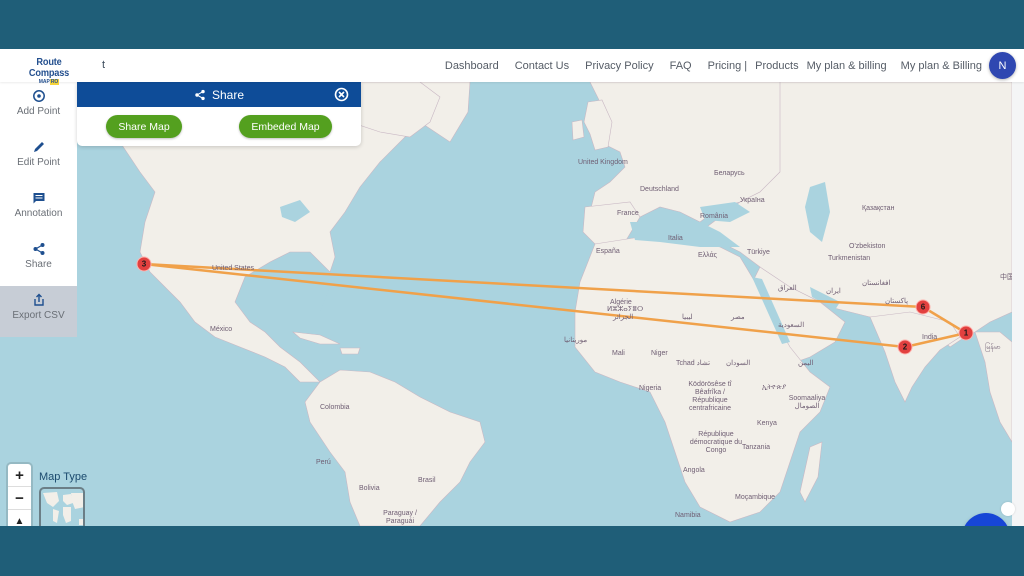 The image size is (1024, 576). Describe the element at coordinates (752, 200) in the screenshot. I see `label-ukraine: Україна` at that location.